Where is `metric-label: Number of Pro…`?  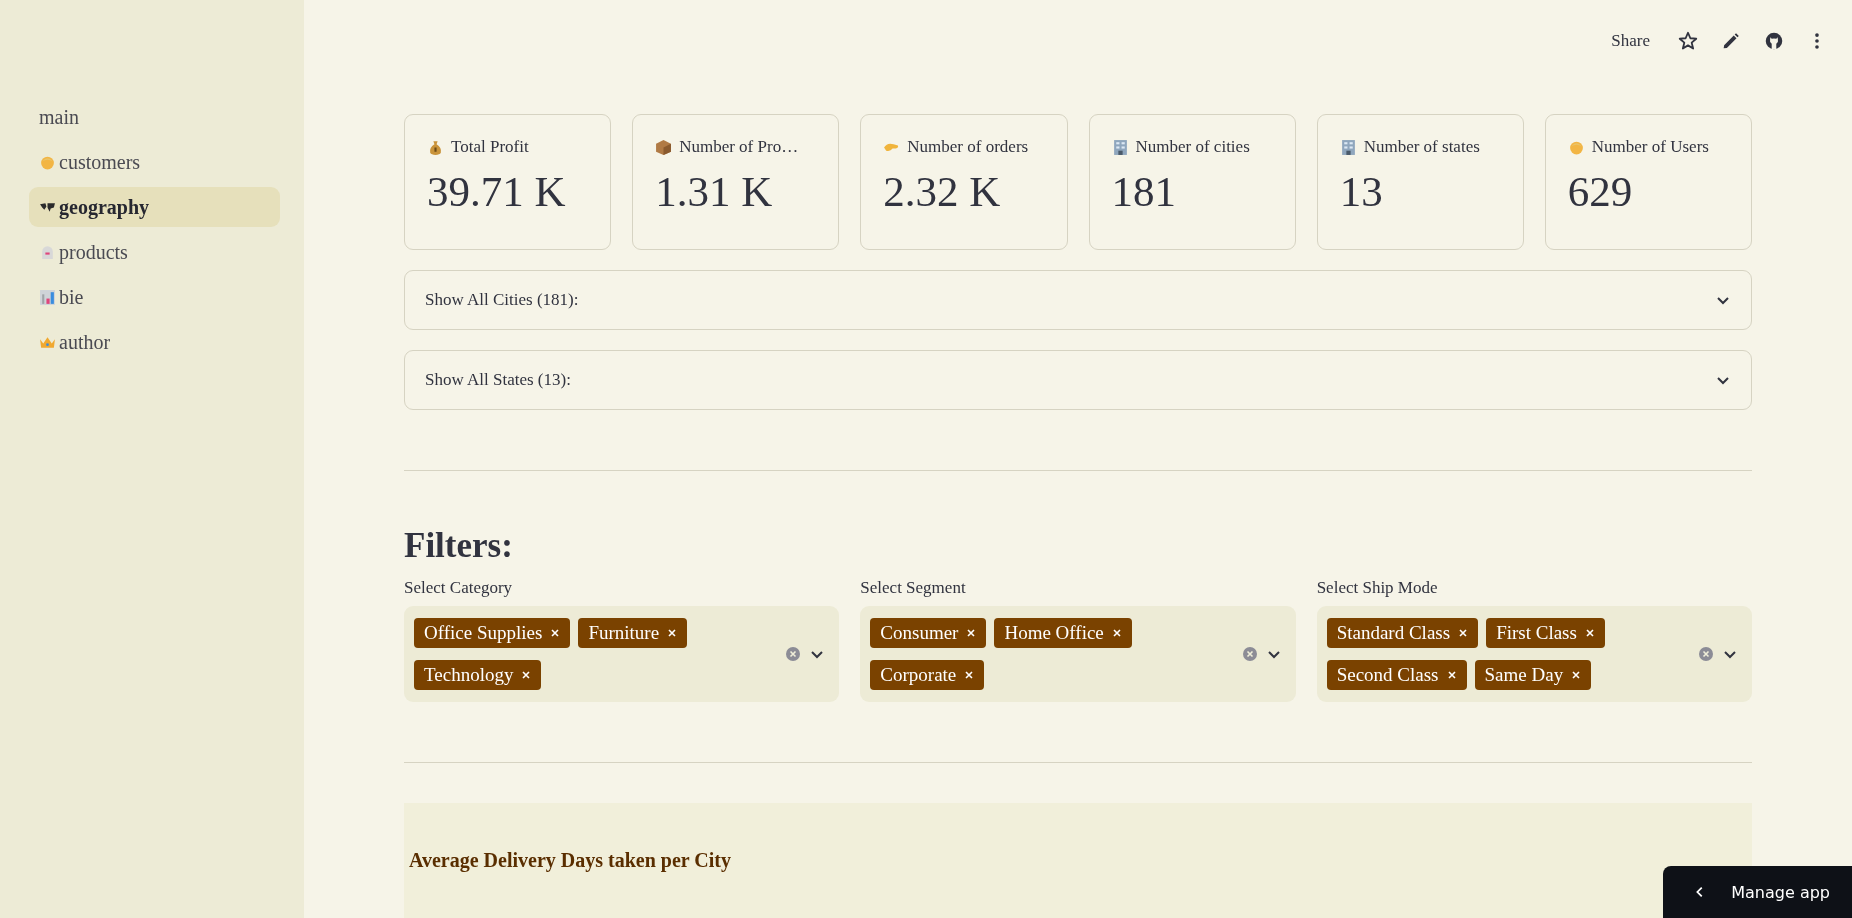
metric-label: Number of Pro… is located at coordinates (739, 147).